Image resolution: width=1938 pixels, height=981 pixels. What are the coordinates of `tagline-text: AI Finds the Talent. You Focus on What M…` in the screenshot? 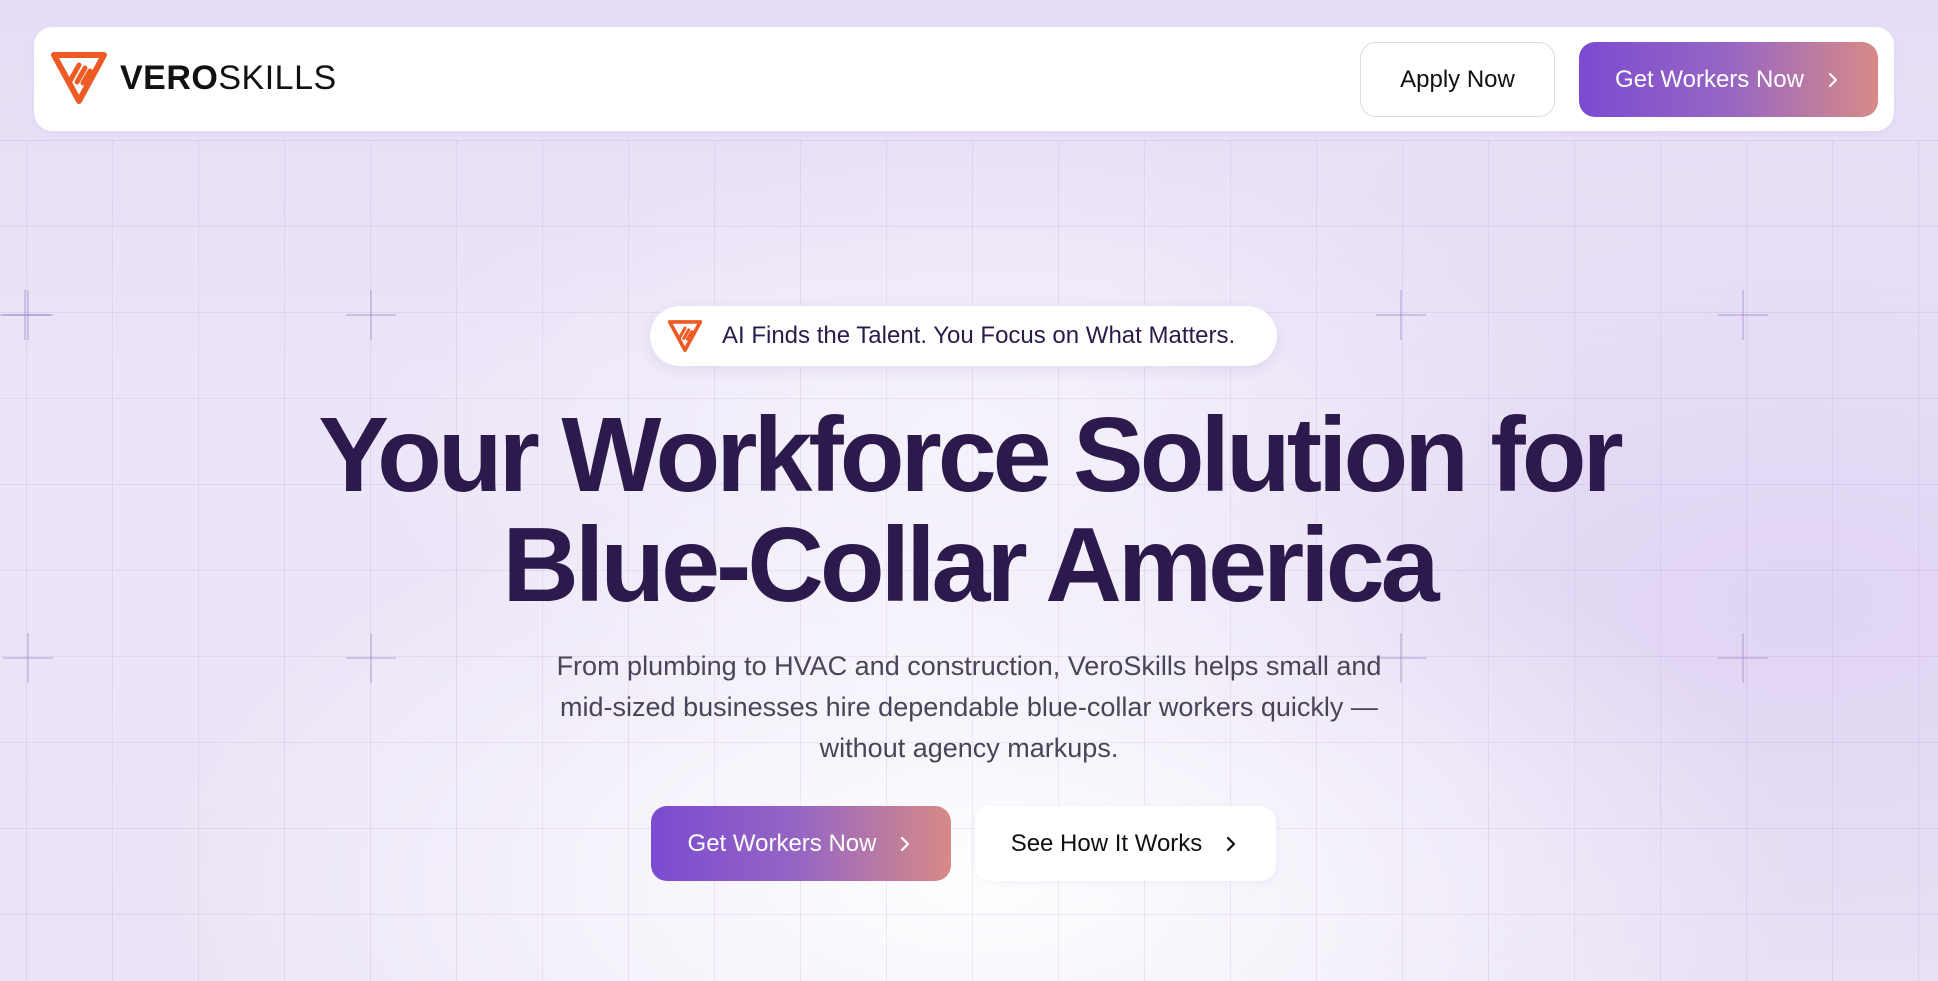 It's located at (979, 335).